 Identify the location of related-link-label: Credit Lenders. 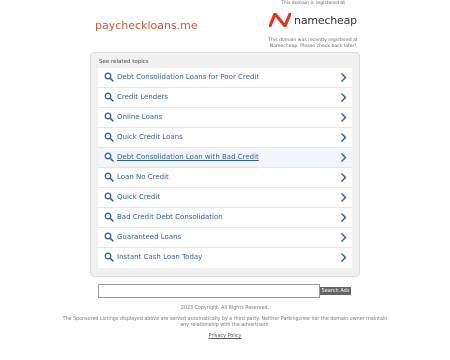
(143, 97).